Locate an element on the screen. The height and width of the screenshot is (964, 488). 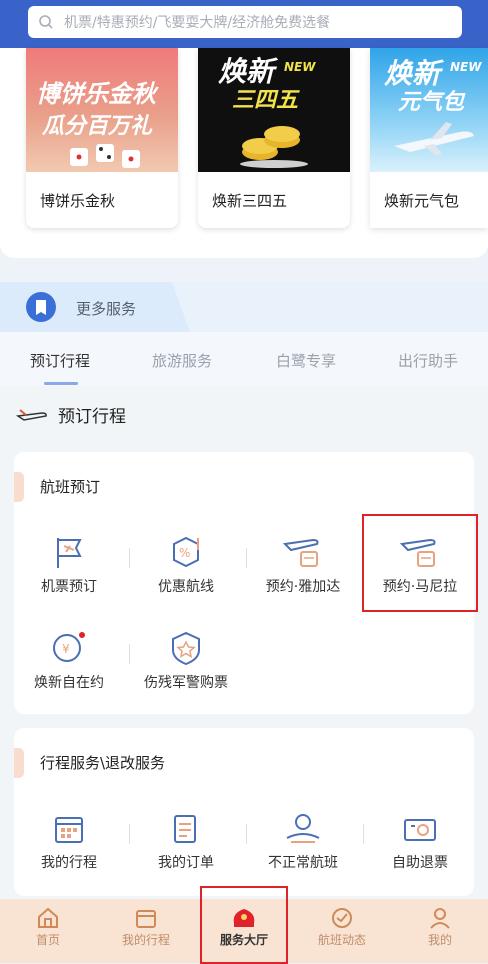
refund-ticket-icon is located at coordinates (420, 830).